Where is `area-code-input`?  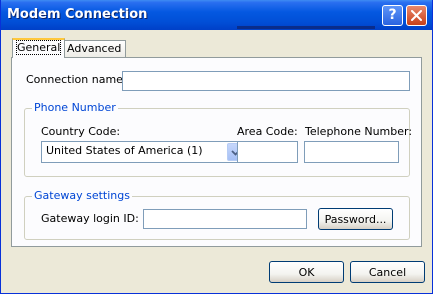
area-code-input is located at coordinates (267, 152).